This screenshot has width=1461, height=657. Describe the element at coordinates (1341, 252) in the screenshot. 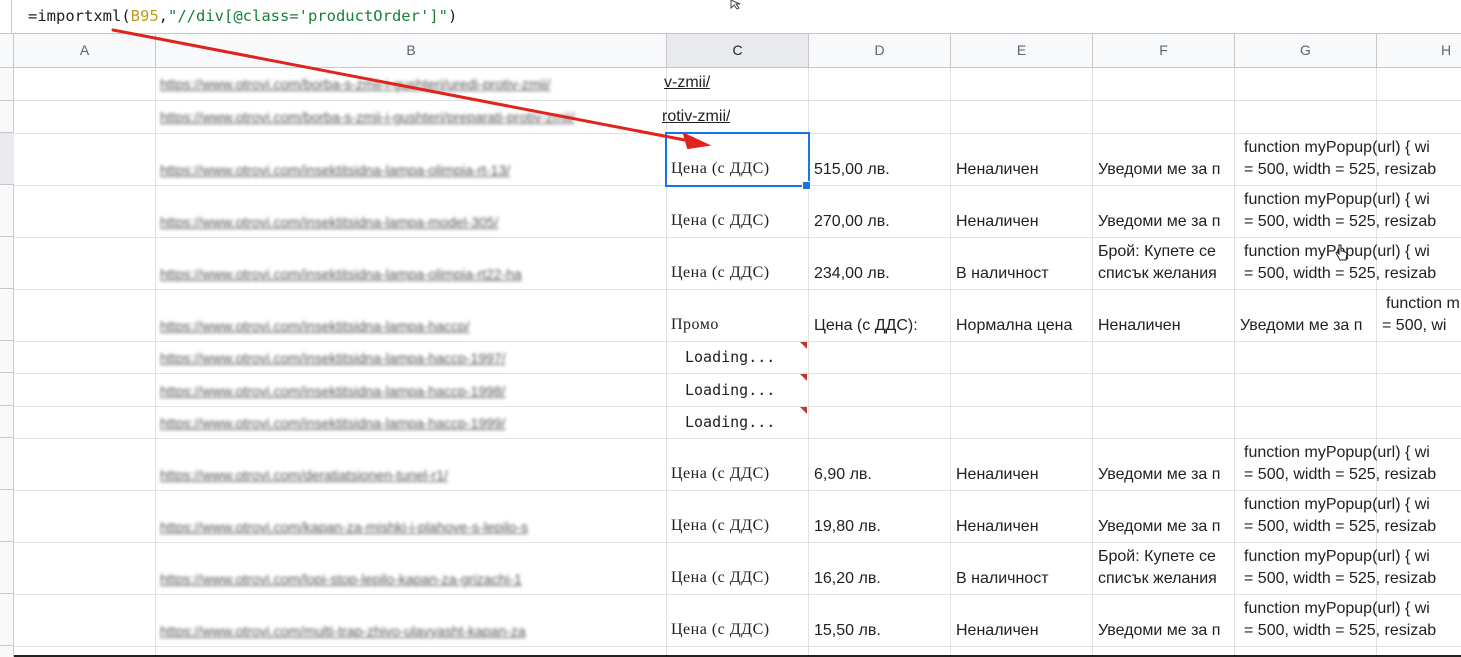

I see `hand-pointer-icon` at that location.